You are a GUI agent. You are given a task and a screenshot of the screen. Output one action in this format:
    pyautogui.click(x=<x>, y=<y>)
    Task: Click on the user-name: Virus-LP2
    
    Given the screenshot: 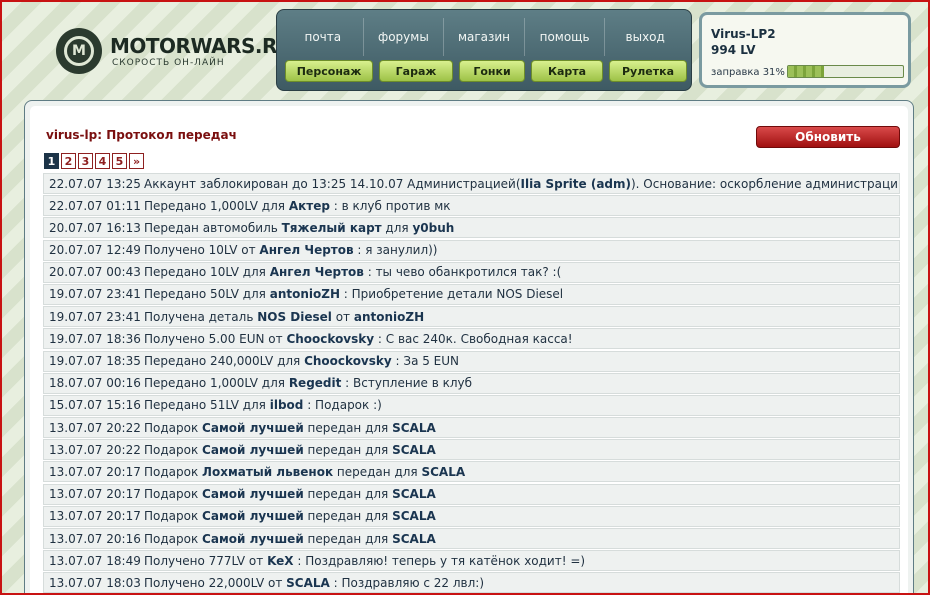 What is the action you would take?
    pyautogui.click(x=743, y=34)
    